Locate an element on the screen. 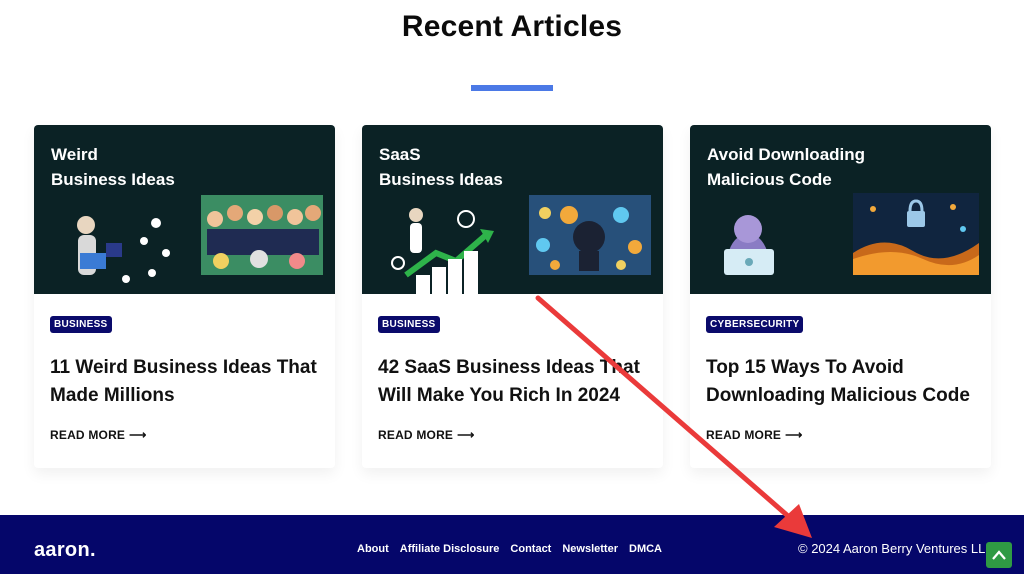 The width and height of the screenshot is (1024, 574). chevron-up-icon is located at coordinates (999, 555).